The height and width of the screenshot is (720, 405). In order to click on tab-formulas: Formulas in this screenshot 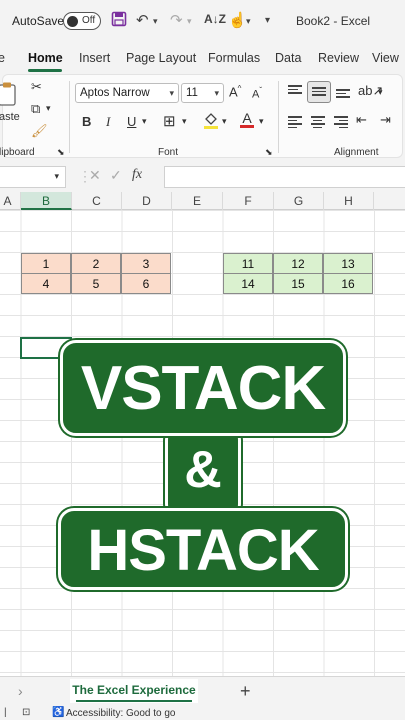, I will do `click(234, 58)`.